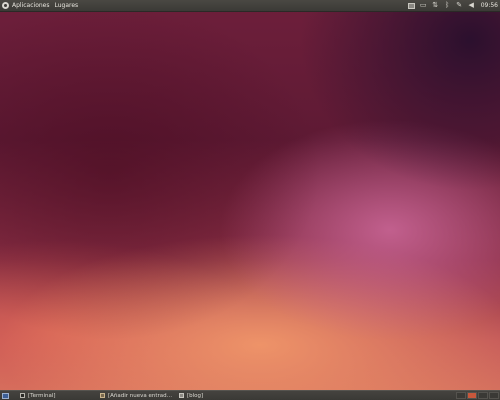 The width and height of the screenshot is (500, 400). Describe the element at coordinates (471, 5) in the screenshot. I see `volume-icon: ◀` at that location.